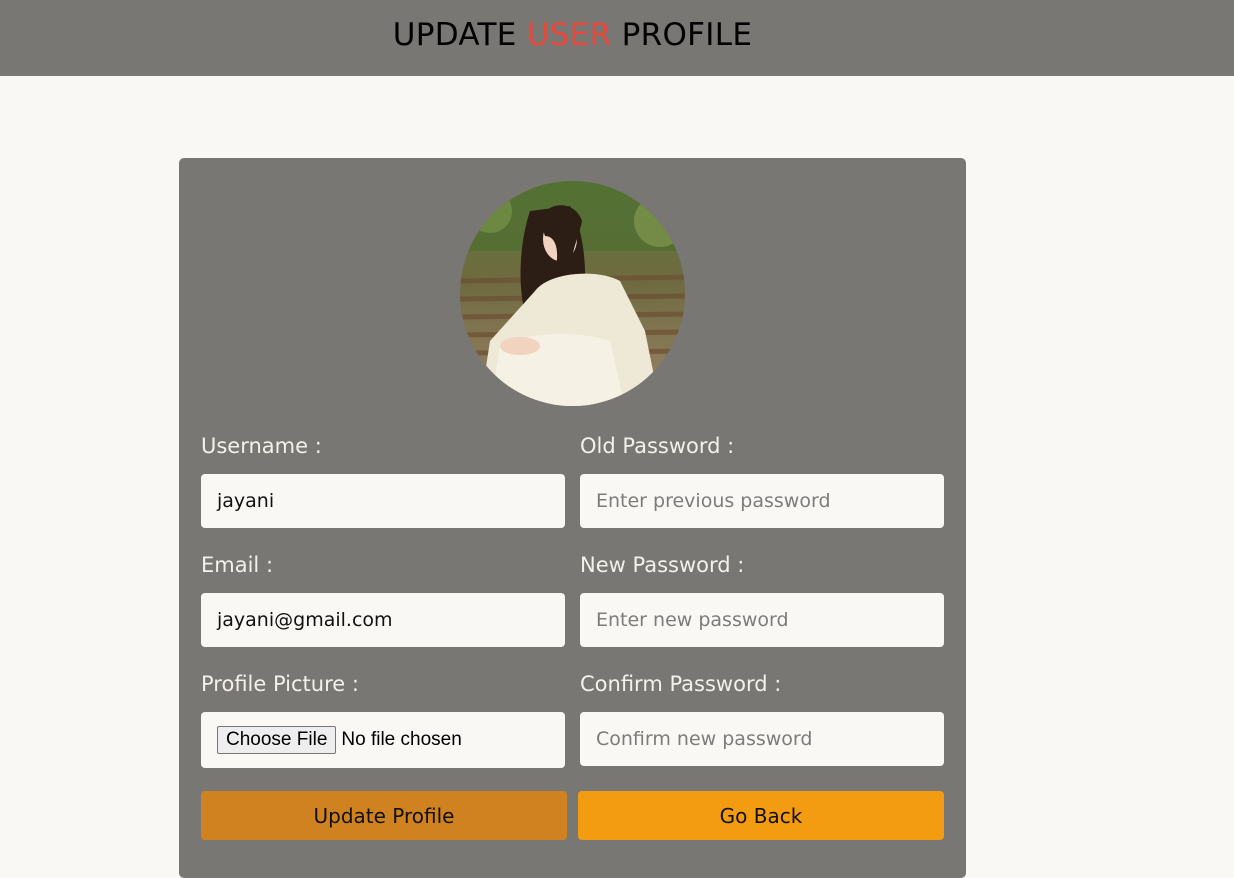  What do you see at coordinates (383, 620) in the screenshot?
I see `email-input: jayani@gmail.com` at bounding box center [383, 620].